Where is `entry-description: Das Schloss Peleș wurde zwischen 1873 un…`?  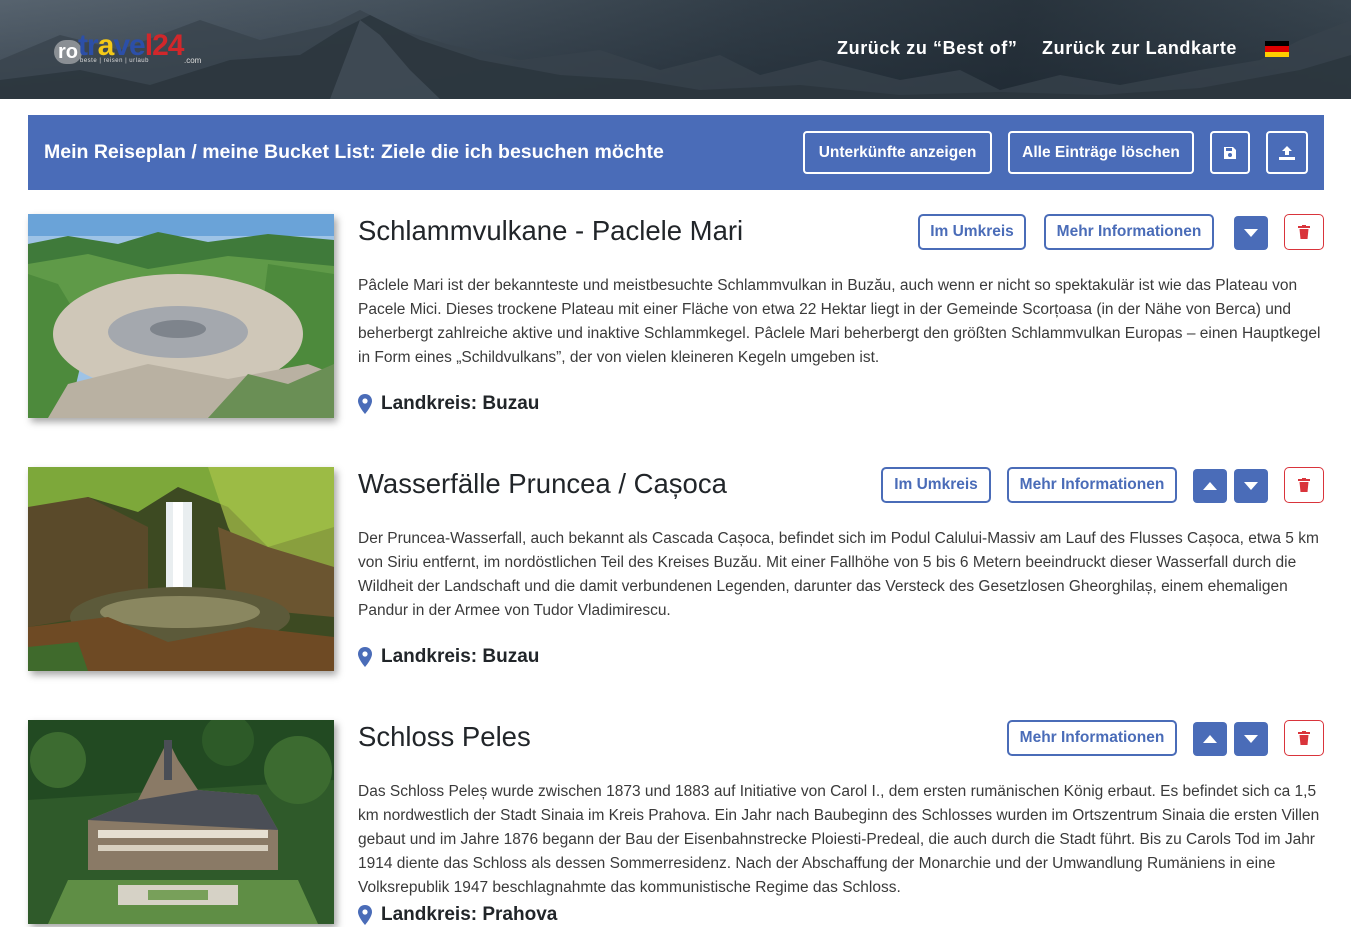
entry-description: Das Schloss Peleș wurde zwischen 1873 un… is located at coordinates (839, 839).